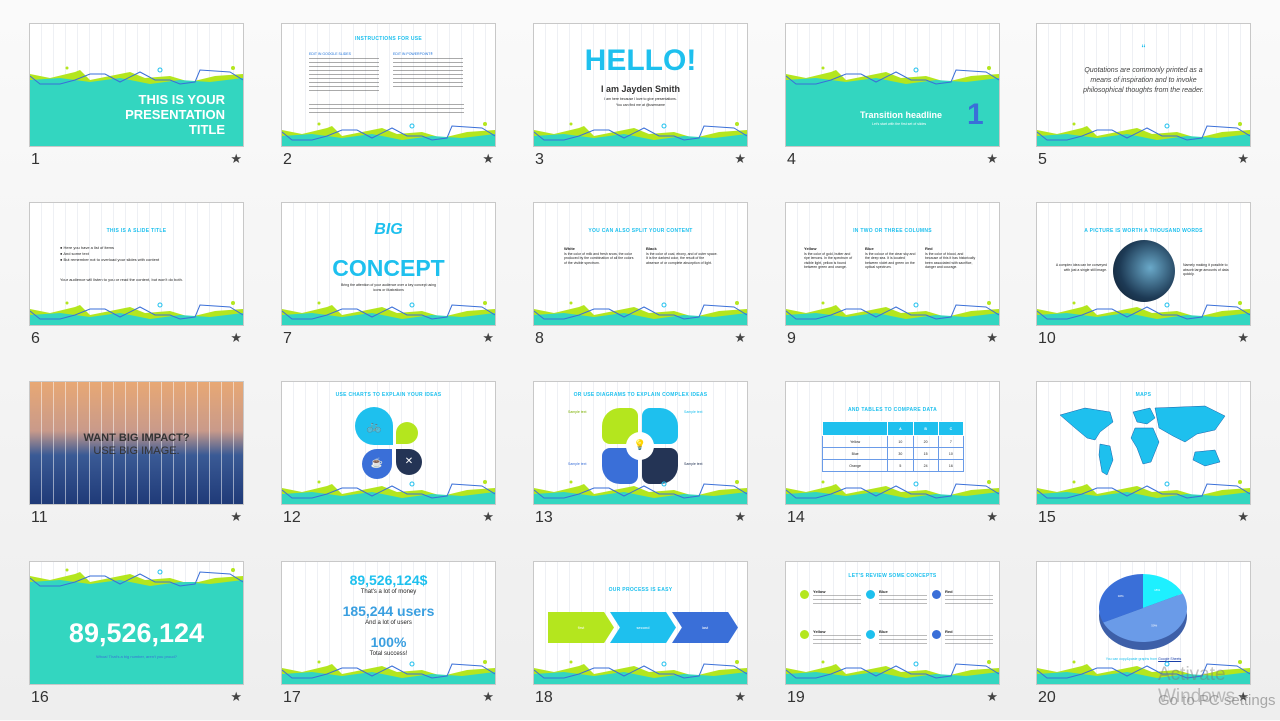 This screenshot has height=721, width=1280. Describe the element at coordinates (640, 89) in the screenshot. I see `presenter-name: I am Jayden Smith` at that location.